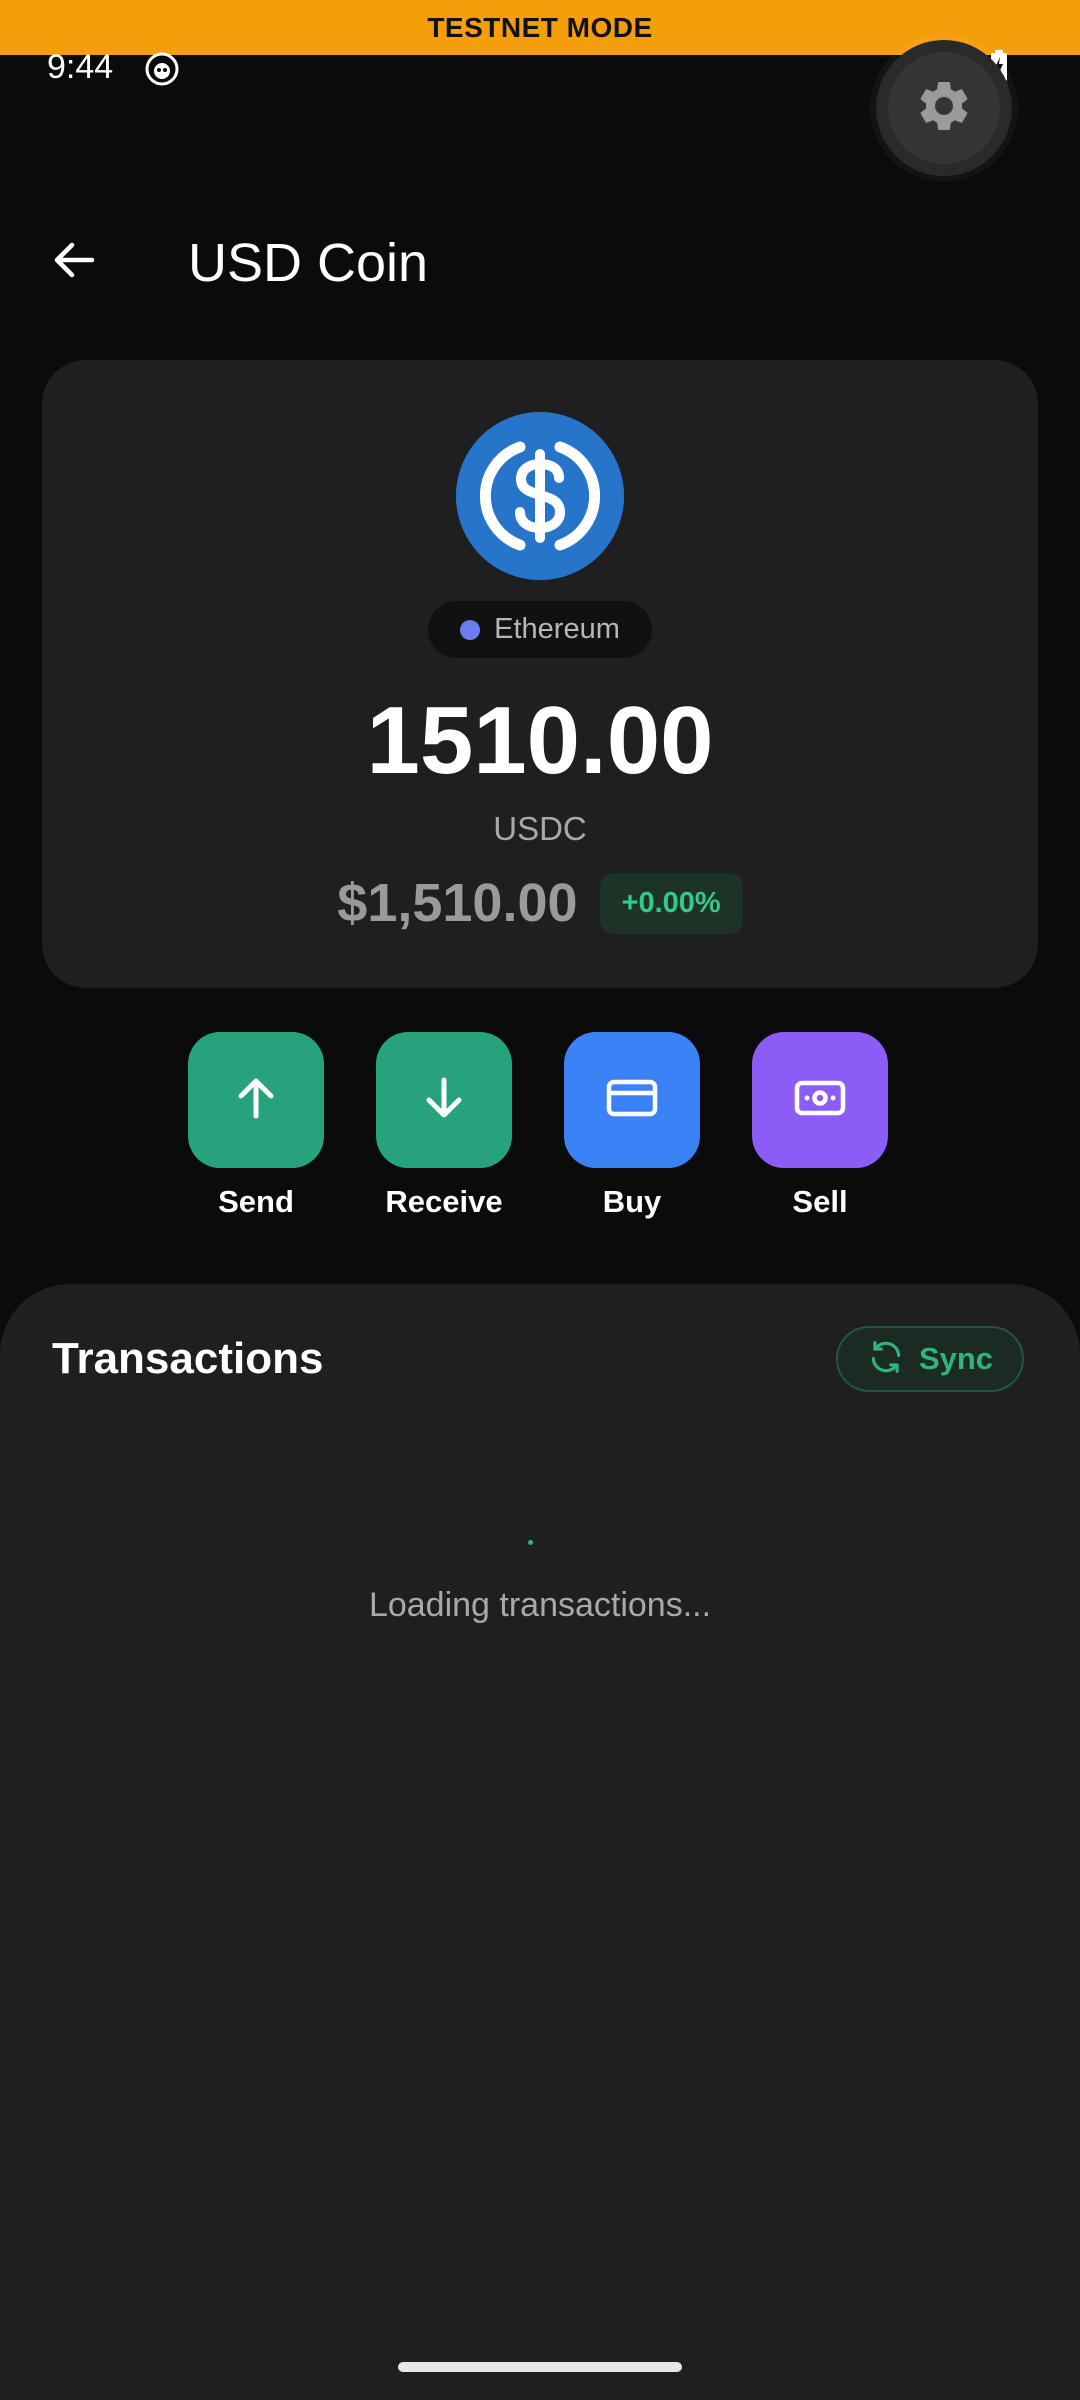 The width and height of the screenshot is (1080, 2400). What do you see at coordinates (540, 740) in the screenshot?
I see `token-balance: 1510.00` at bounding box center [540, 740].